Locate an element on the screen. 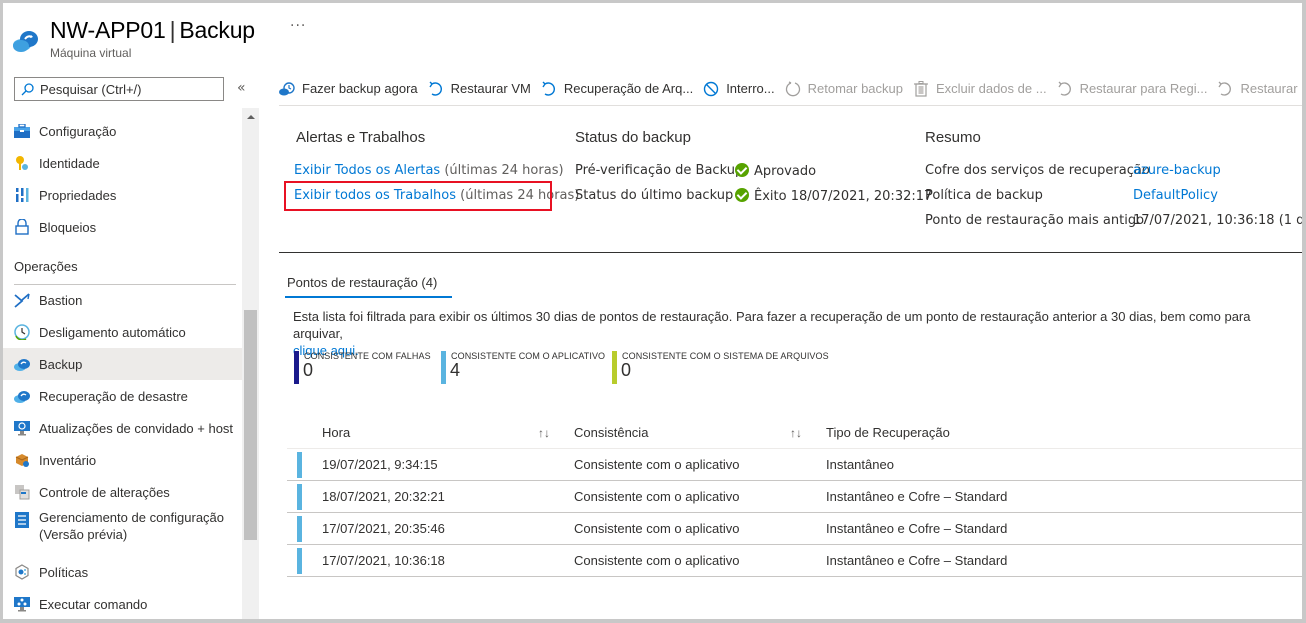 Image resolution: width=1306 pixels, height=623 pixels. sidebar-item-backup: Backup is located at coordinates (123, 364).